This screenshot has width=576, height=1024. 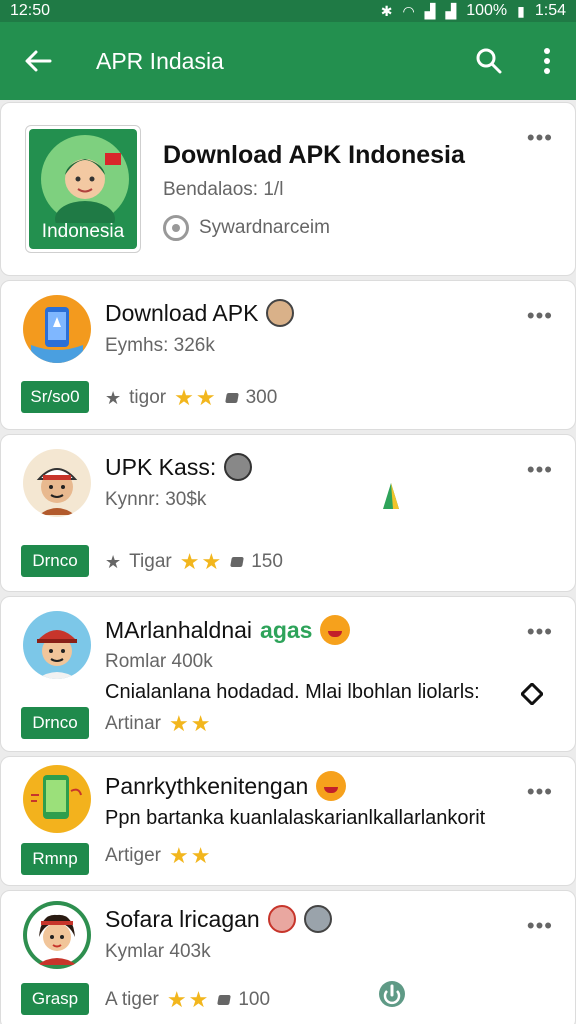 I want to click on overflow-menu-button, so click(x=547, y=61).